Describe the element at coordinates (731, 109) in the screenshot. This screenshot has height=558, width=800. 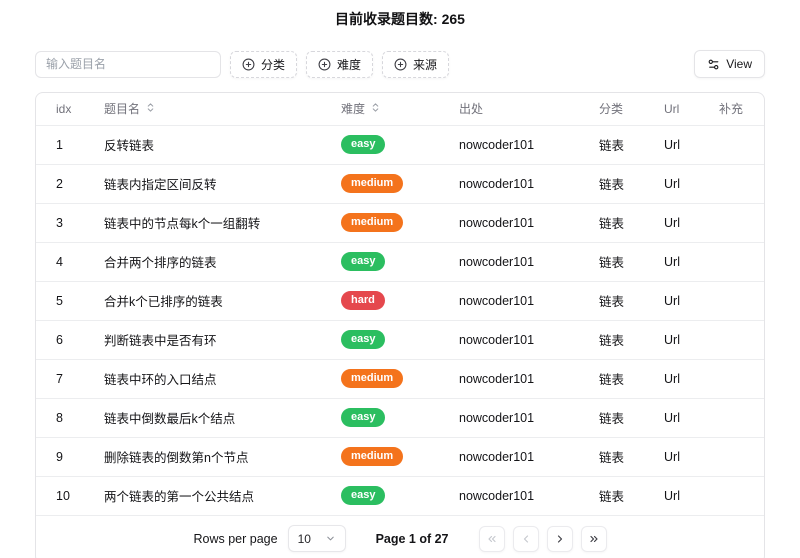
I see `column-header-extra: 补充` at that location.